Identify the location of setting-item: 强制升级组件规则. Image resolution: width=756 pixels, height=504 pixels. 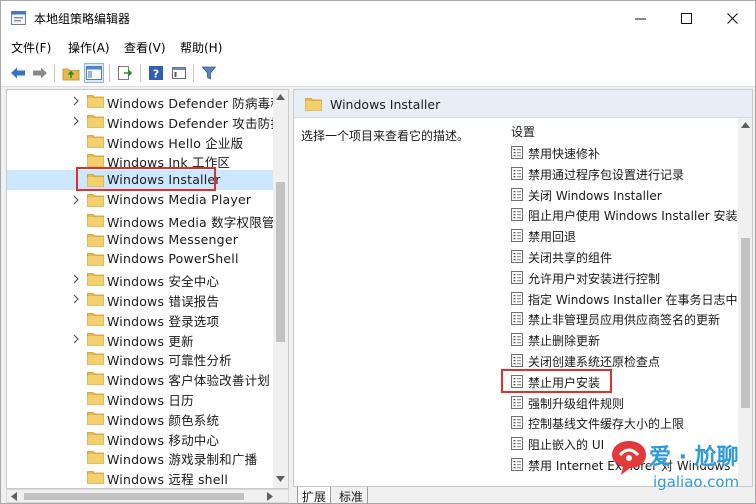
(624, 402).